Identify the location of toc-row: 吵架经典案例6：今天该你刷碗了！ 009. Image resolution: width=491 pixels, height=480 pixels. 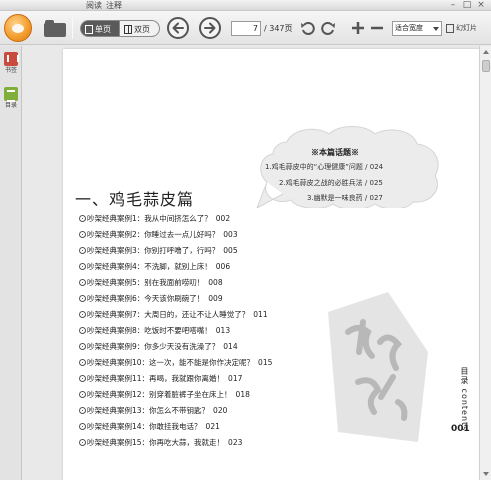
(151, 299).